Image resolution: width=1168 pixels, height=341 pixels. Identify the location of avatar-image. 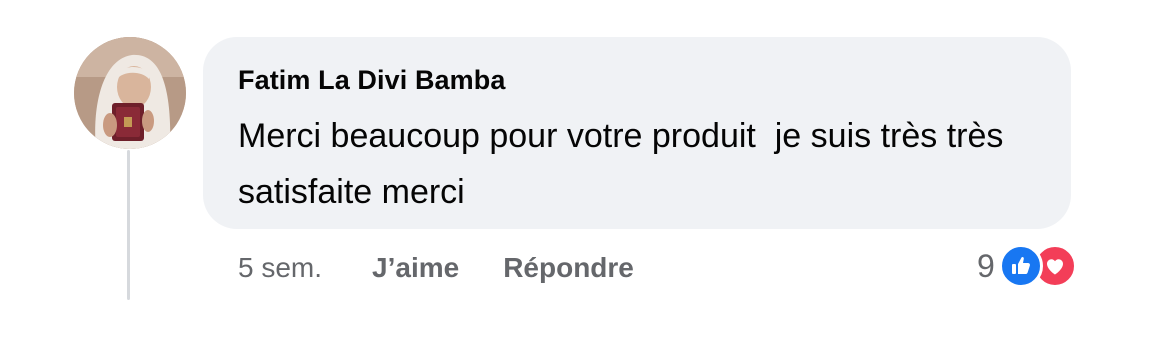
(130, 93).